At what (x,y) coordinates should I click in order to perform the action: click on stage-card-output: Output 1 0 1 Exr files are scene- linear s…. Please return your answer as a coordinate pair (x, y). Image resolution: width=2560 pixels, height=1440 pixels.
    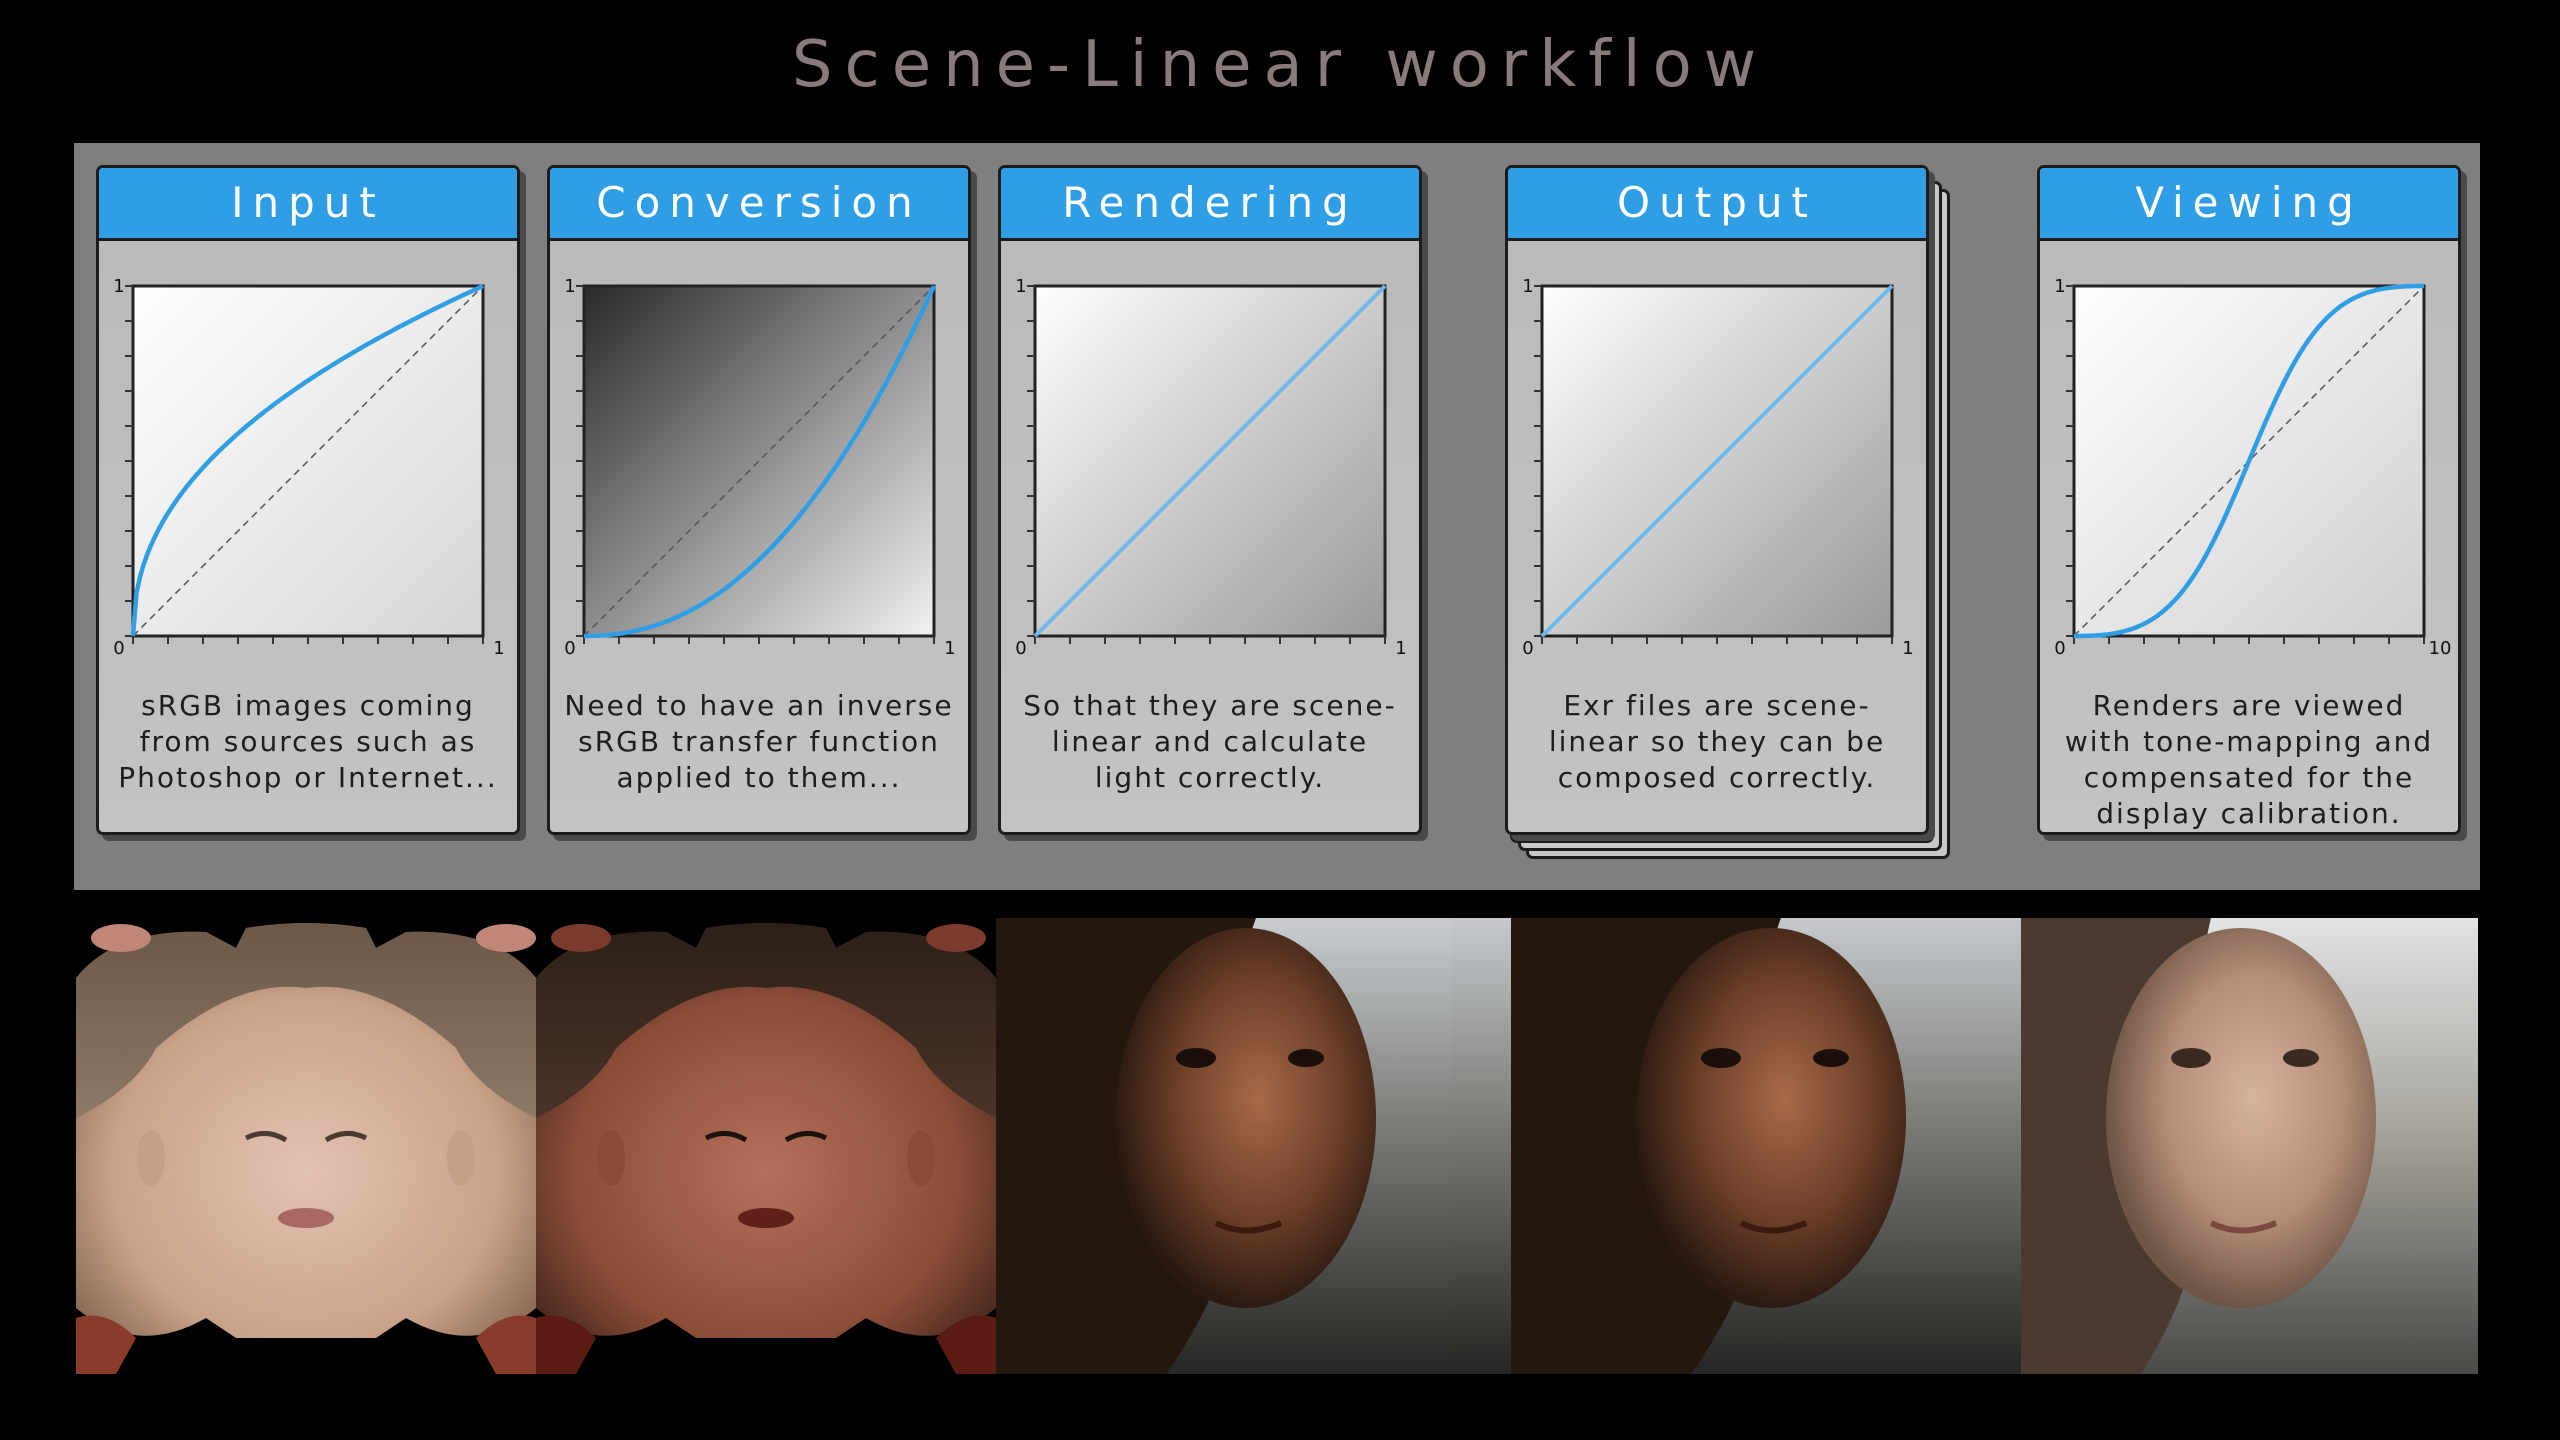
    Looking at the image, I should click on (1717, 500).